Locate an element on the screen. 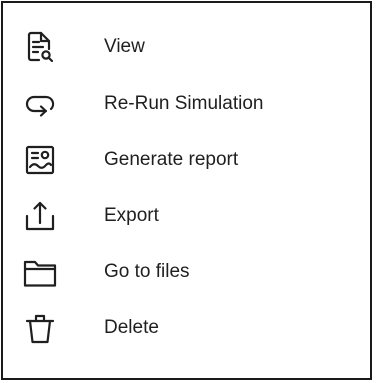 Image resolution: width=378 pixels, height=383 pixels. folder-icon is located at coordinates (40, 272).